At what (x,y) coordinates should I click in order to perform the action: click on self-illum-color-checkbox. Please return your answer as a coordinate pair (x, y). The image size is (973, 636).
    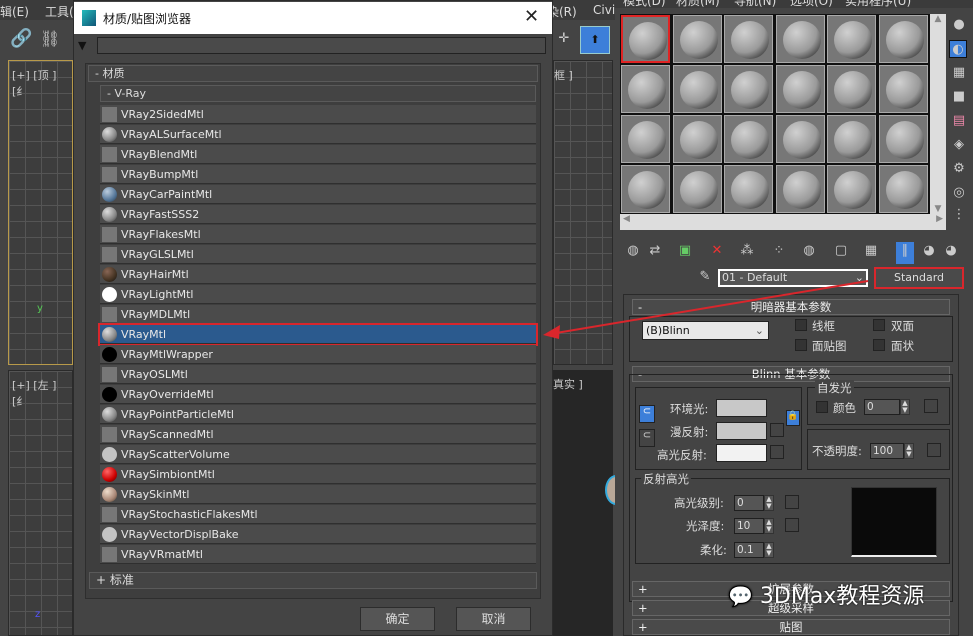
    Looking at the image, I should click on (822, 407).